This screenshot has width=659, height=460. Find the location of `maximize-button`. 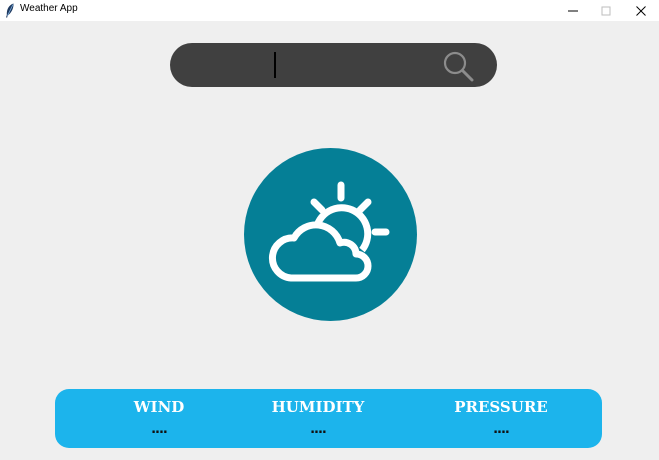

maximize-button is located at coordinates (606, 10).